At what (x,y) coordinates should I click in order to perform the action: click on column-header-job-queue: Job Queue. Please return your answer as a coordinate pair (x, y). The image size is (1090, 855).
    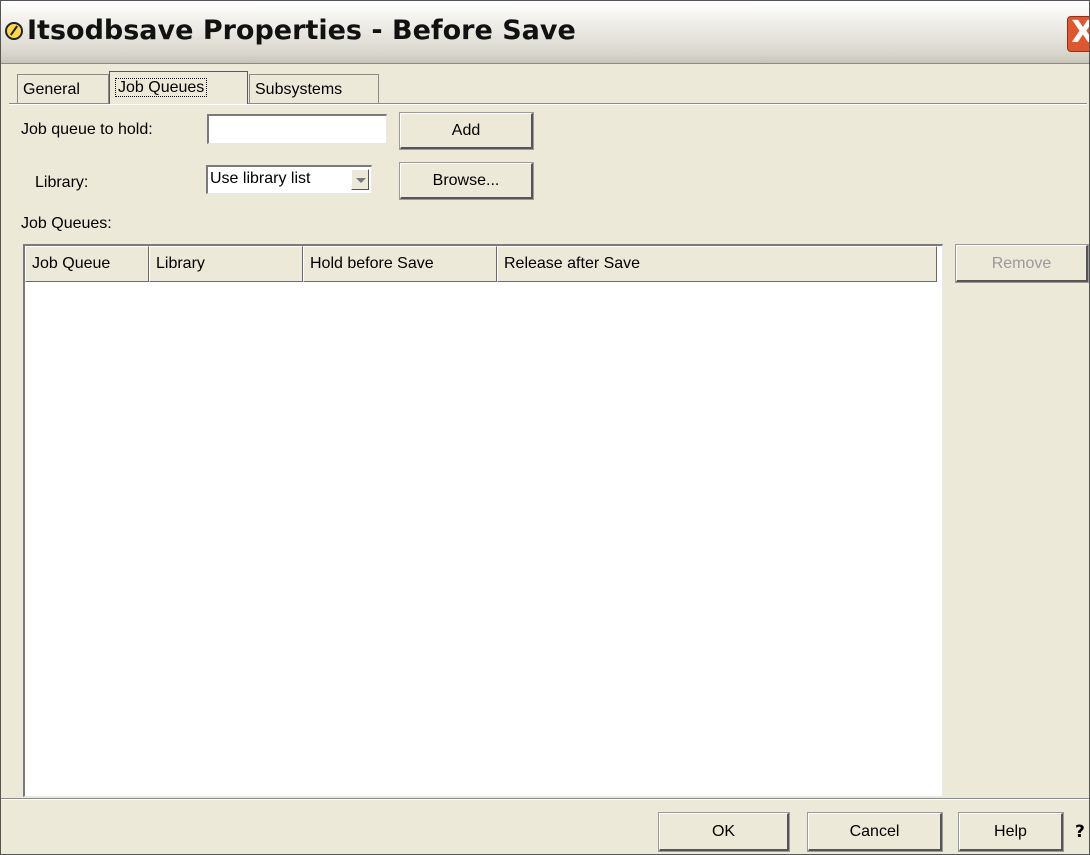
    Looking at the image, I should click on (87, 264).